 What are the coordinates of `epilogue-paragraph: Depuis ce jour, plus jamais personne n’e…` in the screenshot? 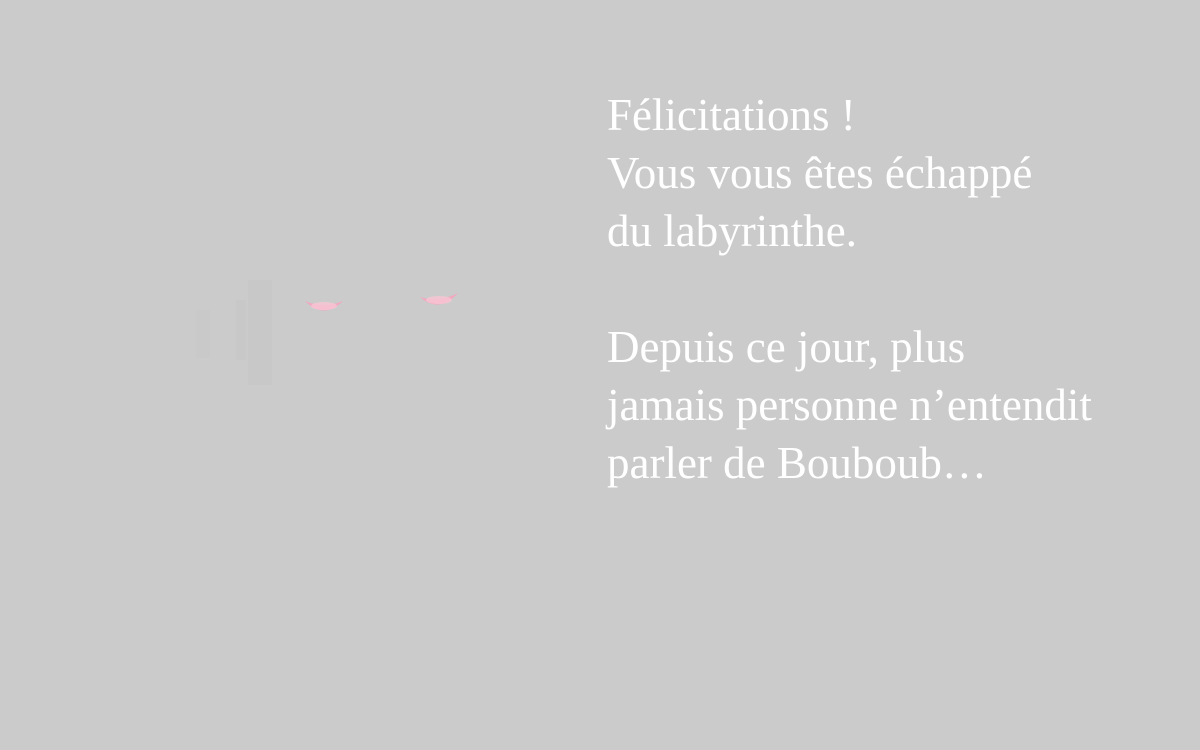 It's located at (897, 405).